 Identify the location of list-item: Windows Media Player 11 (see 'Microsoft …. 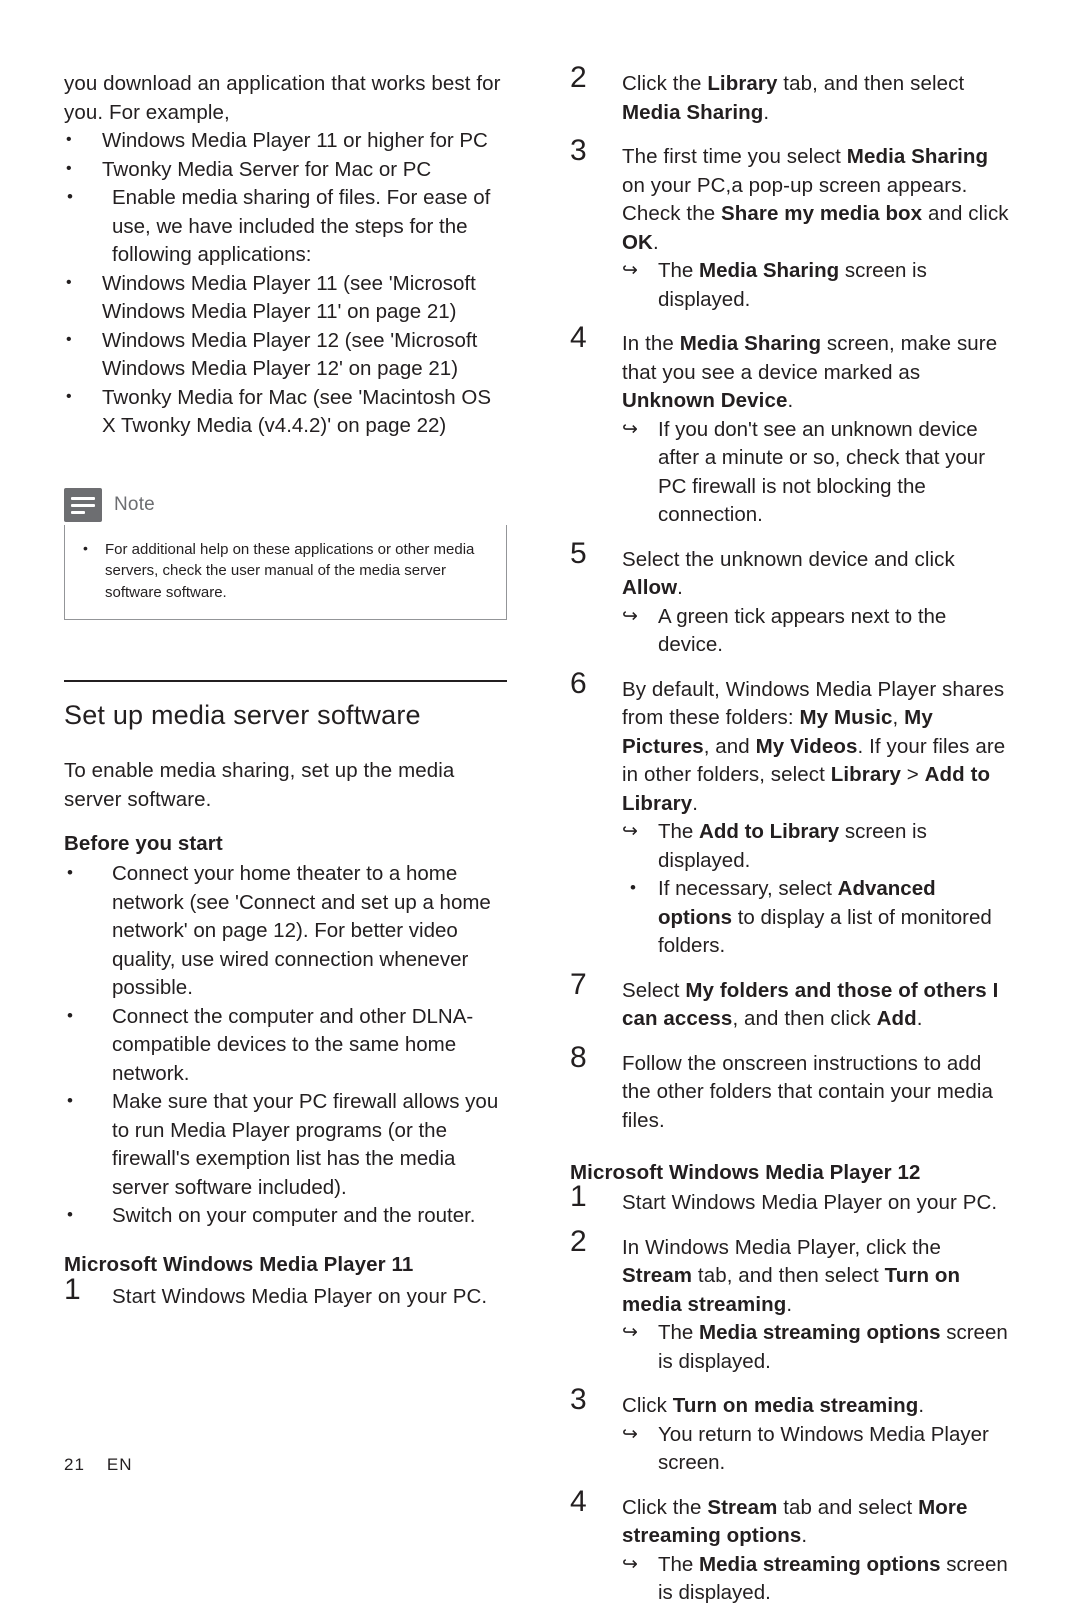
(286, 298).